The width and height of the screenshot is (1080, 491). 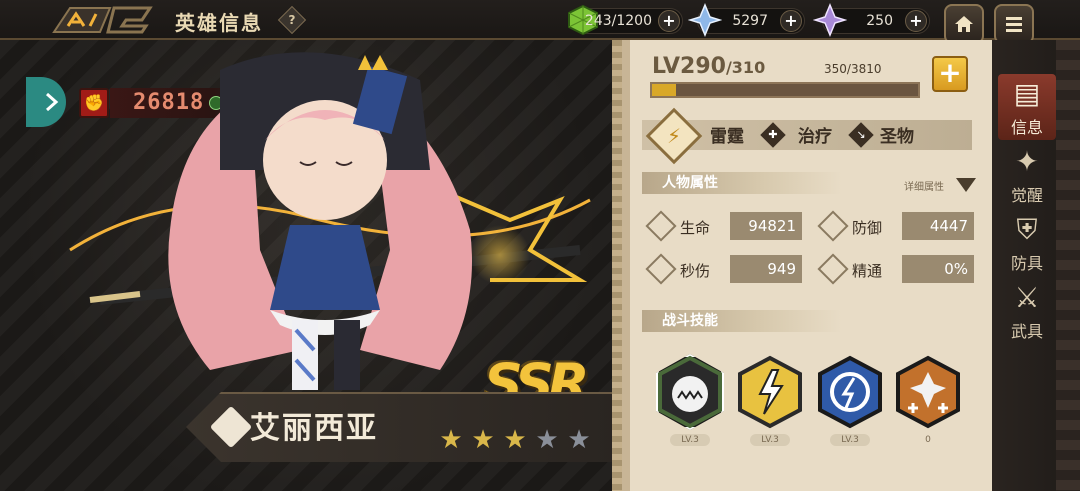 What do you see at coordinates (695, 228) in the screenshot?
I see `stat-label-hp: 生命` at bounding box center [695, 228].